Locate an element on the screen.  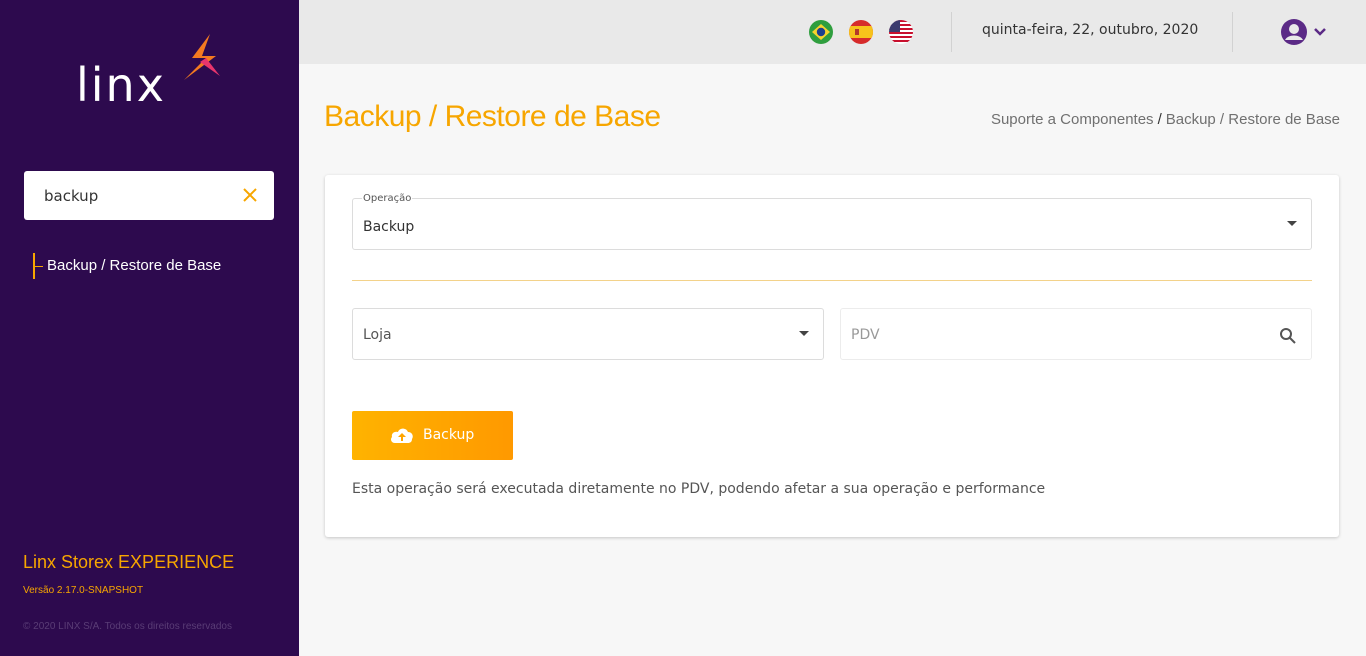
store-value: Loja is located at coordinates (377, 335).